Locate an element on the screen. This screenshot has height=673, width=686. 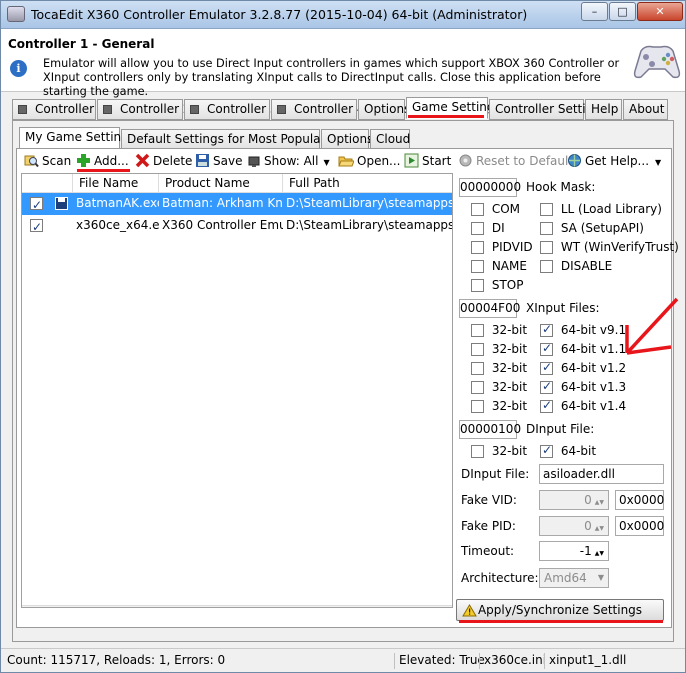
horizontal-scrollbar: ◀ ▶ is located at coordinates (237, 606).